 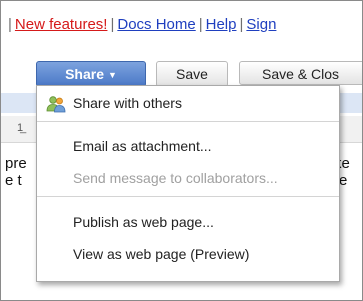 I want to click on sign-out-link: Sign, so click(x=261, y=24).